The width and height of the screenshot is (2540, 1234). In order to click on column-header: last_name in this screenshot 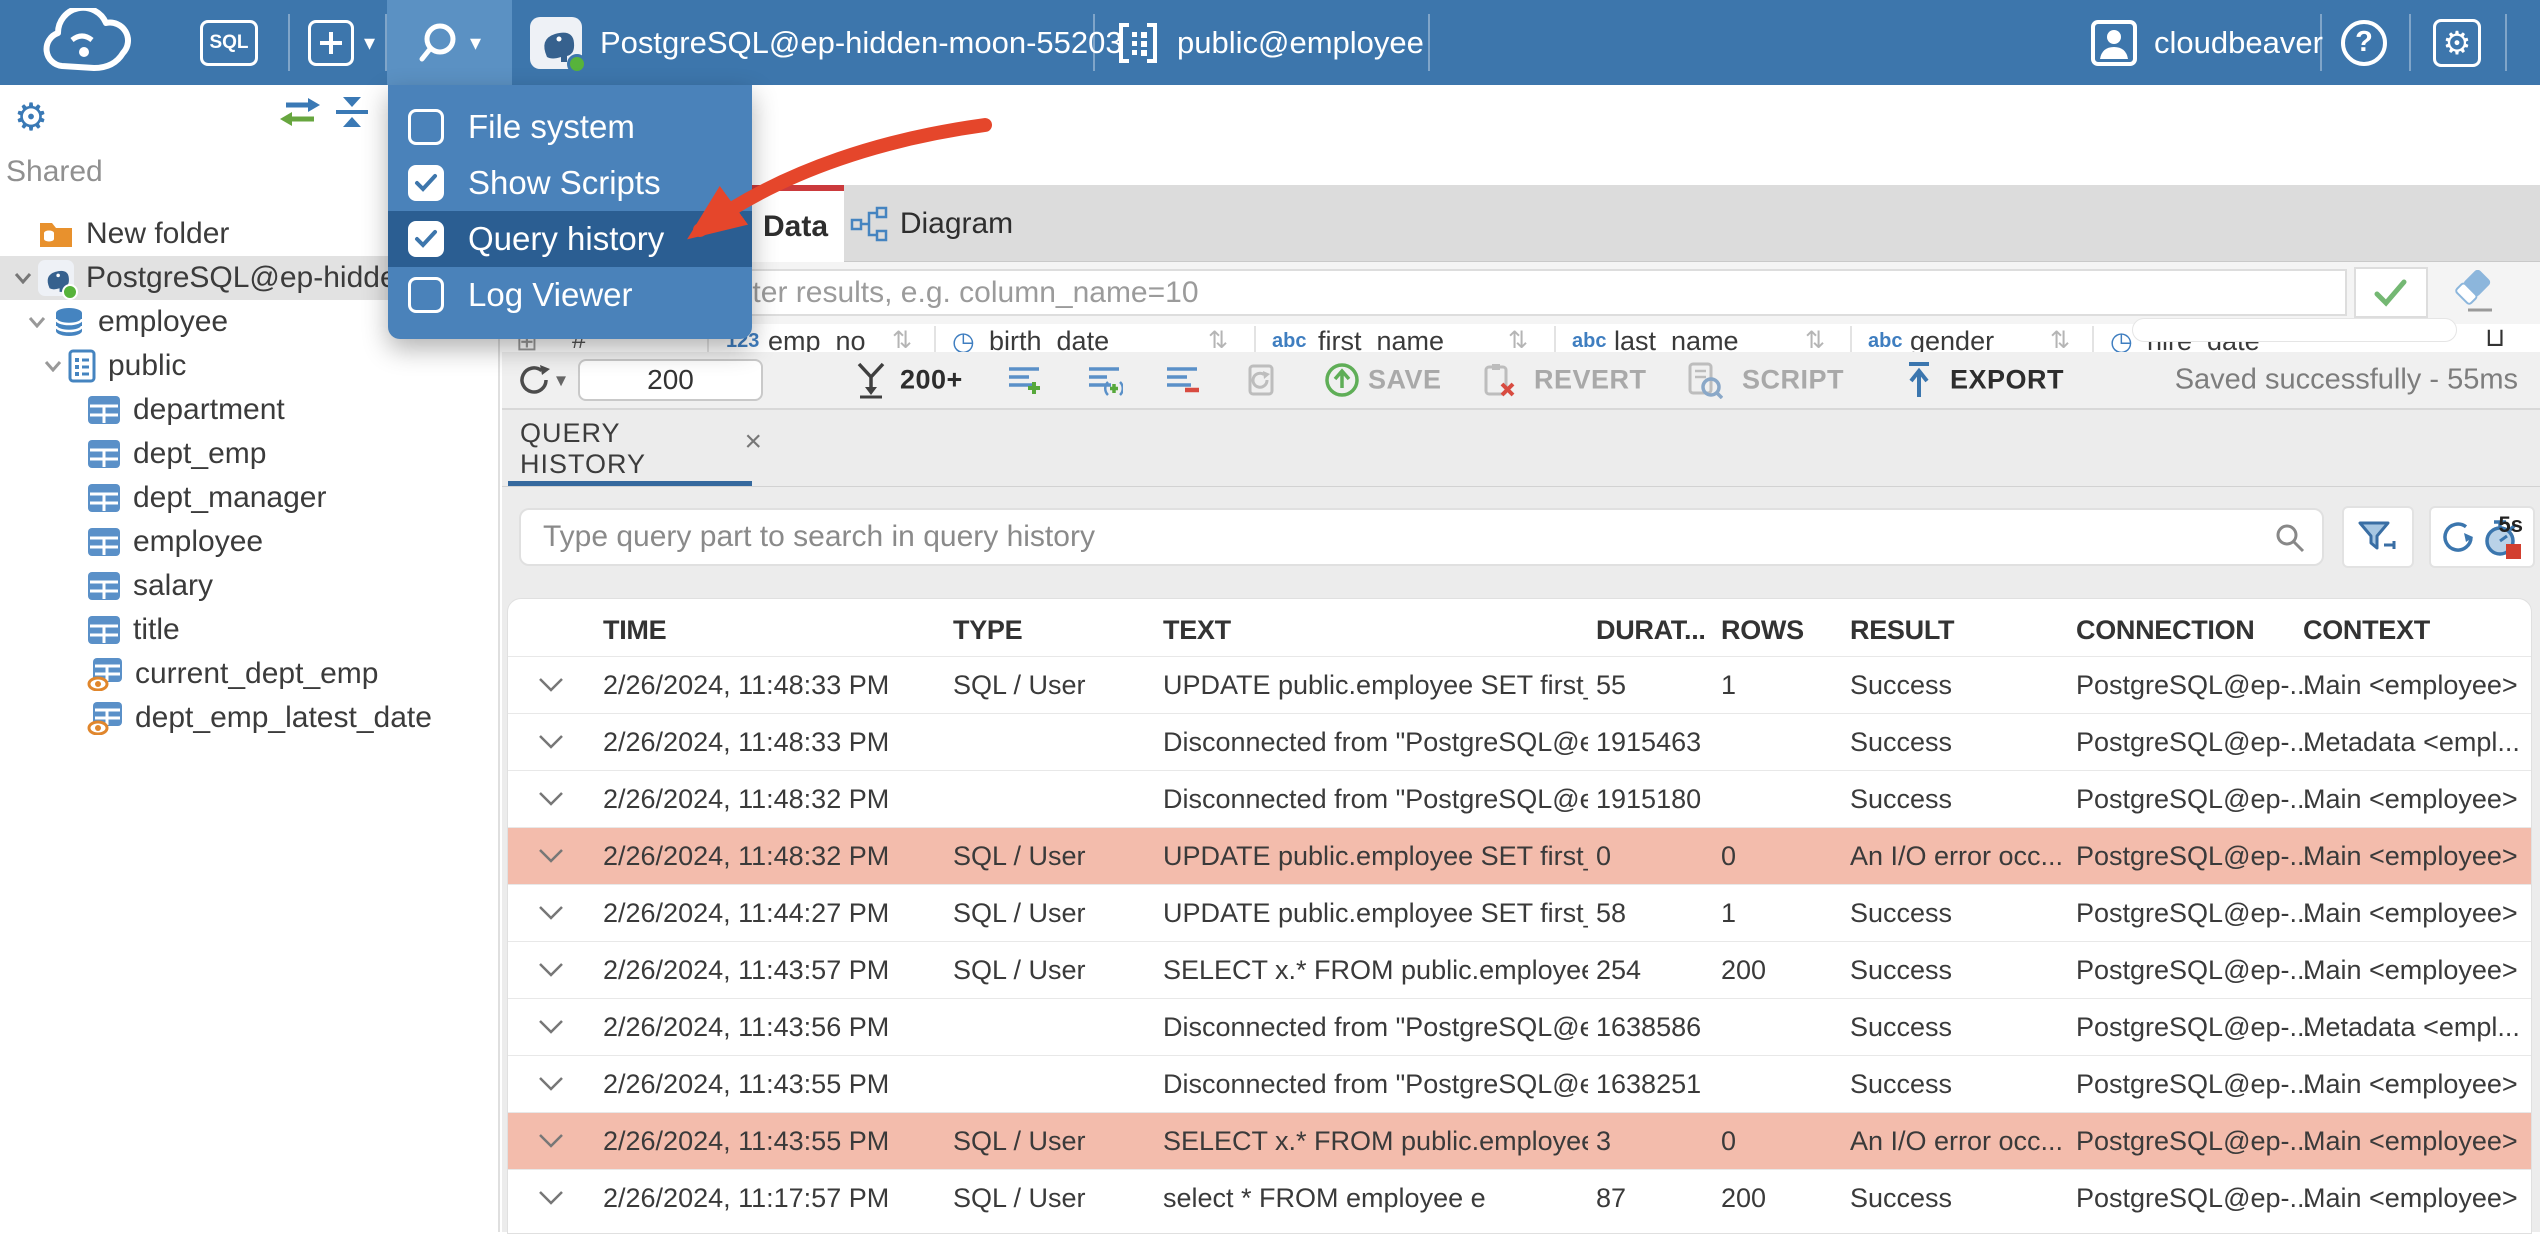, I will do `click(1676, 339)`.